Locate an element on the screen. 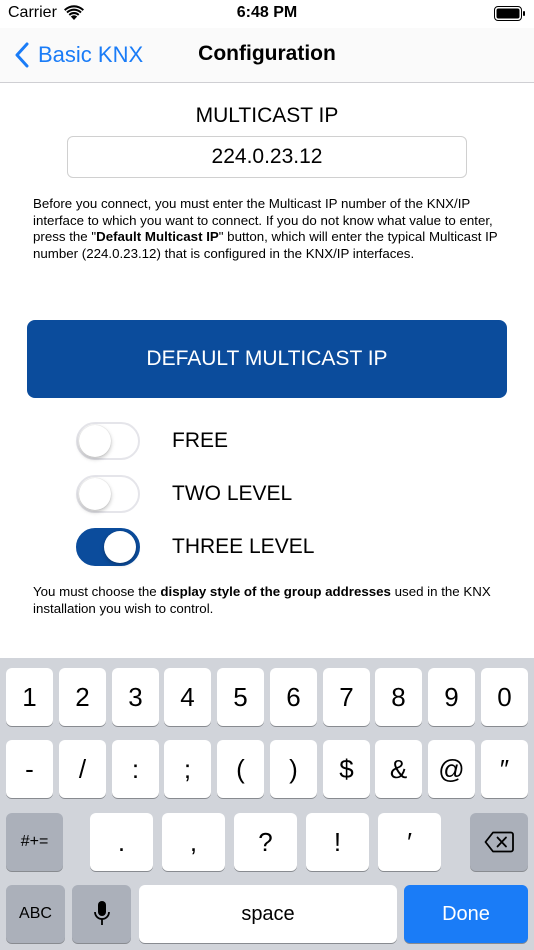 The image size is (534, 950). page-title: Configuration is located at coordinates (267, 53).